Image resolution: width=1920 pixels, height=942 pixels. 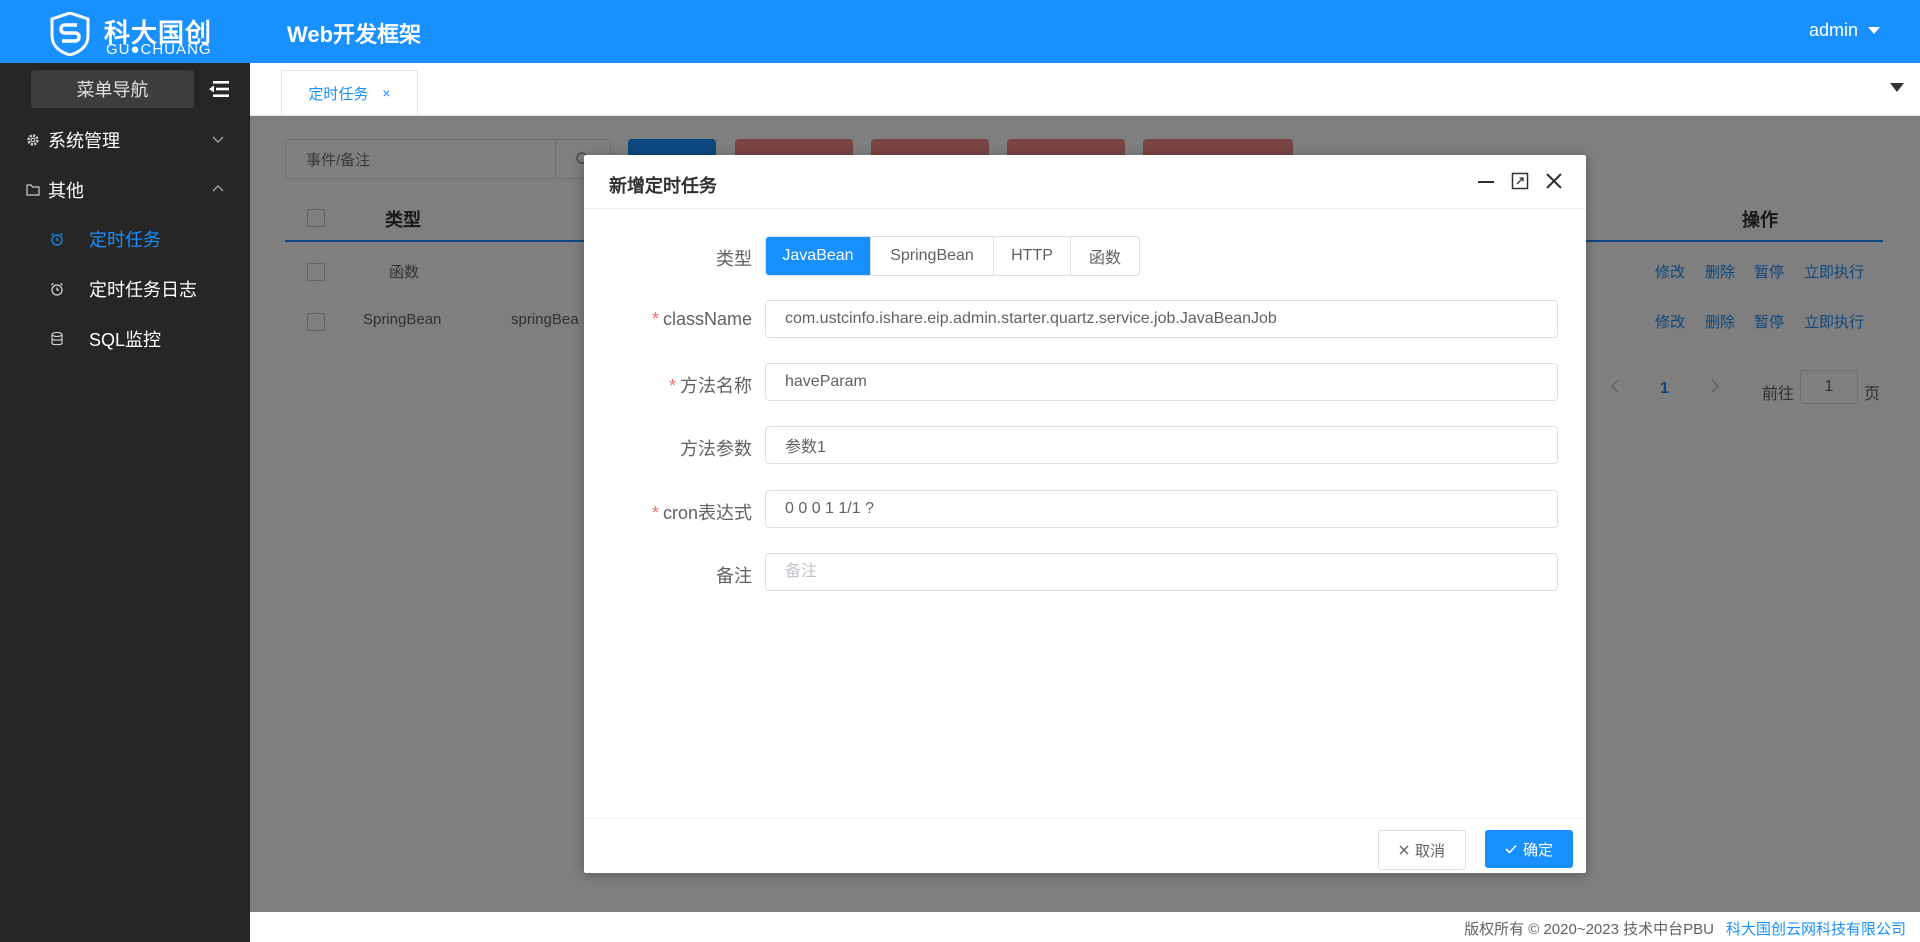 I want to click on cancel-button: 取消, so click(x=1422, y=850).